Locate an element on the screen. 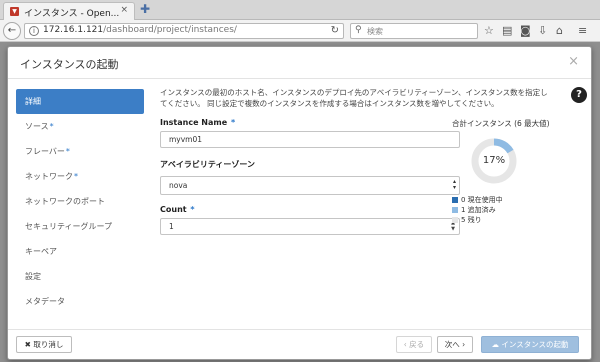 This screenshot has width=600, height=362. back-button: ‹ 戻る is located at coordinates (414, 344).